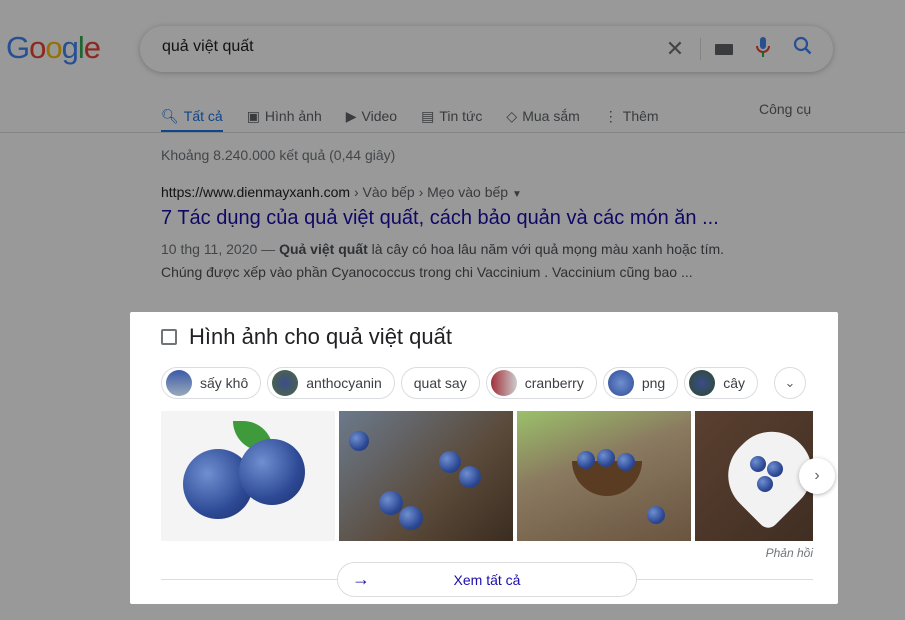  What do you see at coordinates (320, 336) in the screenshot?
I see `panel-title-text: Hình ảnh cho quả việt quất` at bounding box center [320, 336].